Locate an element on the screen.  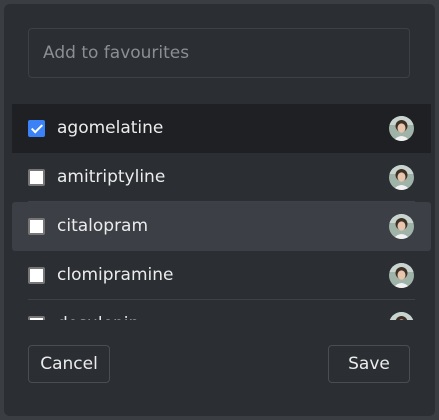
list-item-label: citalopram is located at coordinates (103, 226).